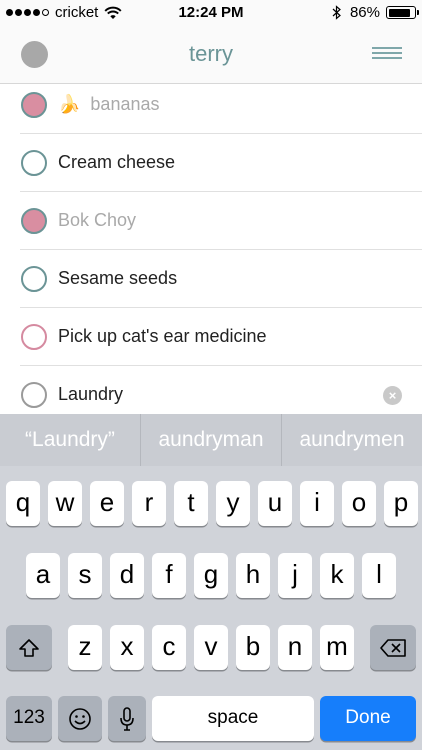 Image resolution: width=422 pixels, height=750 pixels. I want to click on key-j: j, so click(295, 575).